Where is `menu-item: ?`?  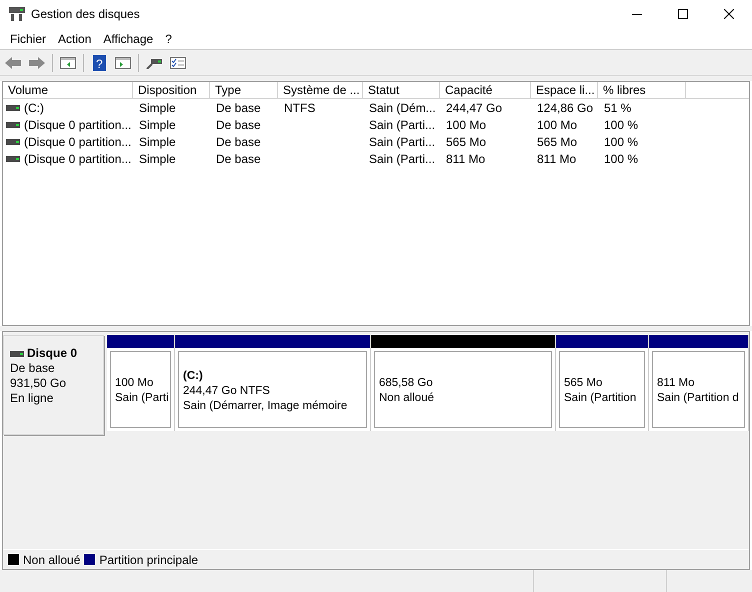 menu-item: ? is located at coordinates (168, 39).